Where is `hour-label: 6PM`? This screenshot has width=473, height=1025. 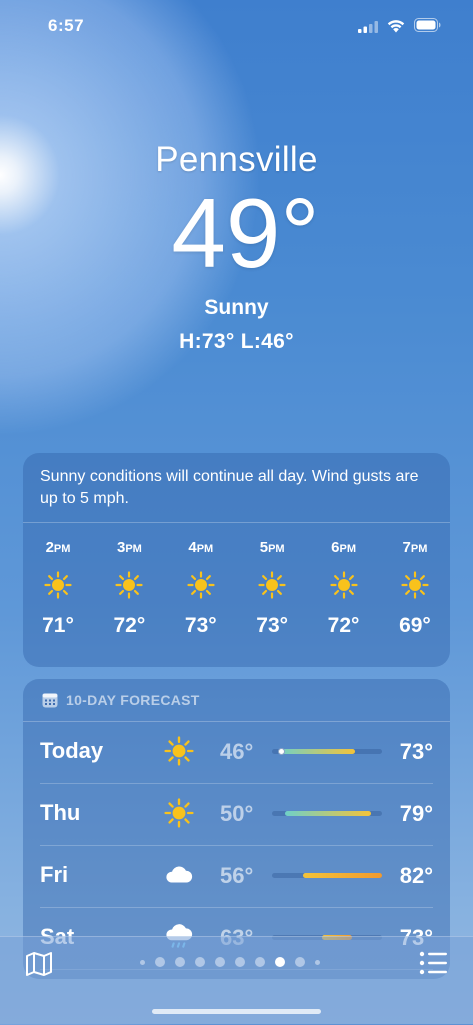 hour-label: 6PM is located at coordinates (343, 547).